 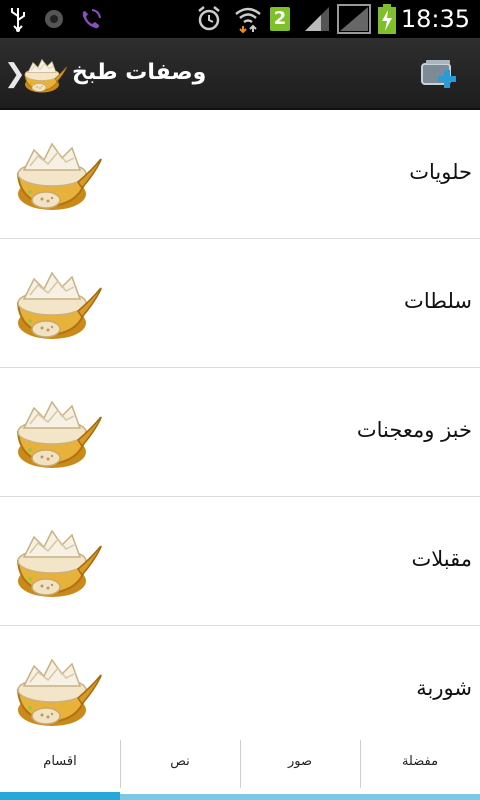 What do you see at coordinates (91, 19) in the screenshot?
I see `viber-icon` at bounding box center [91, 19].